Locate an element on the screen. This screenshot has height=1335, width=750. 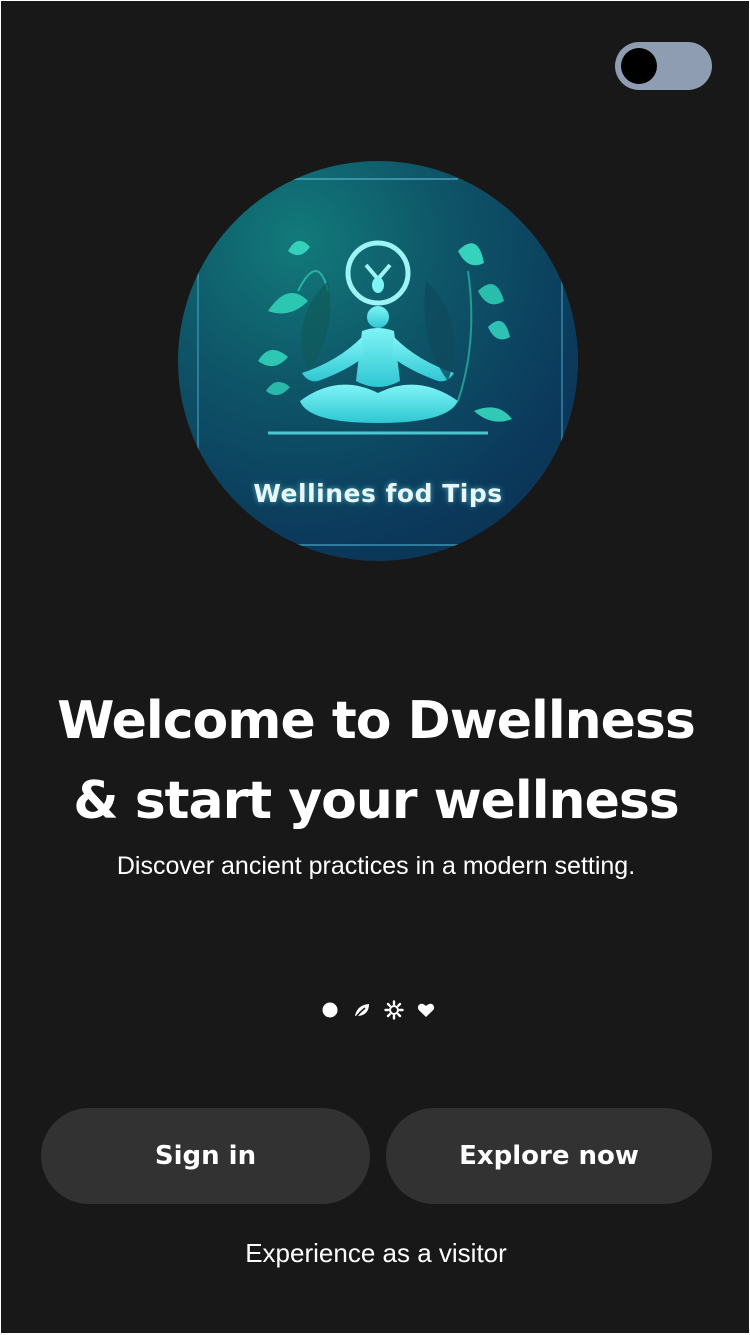
sign-in-button: Sign in is located at coordinates (205, 1156).